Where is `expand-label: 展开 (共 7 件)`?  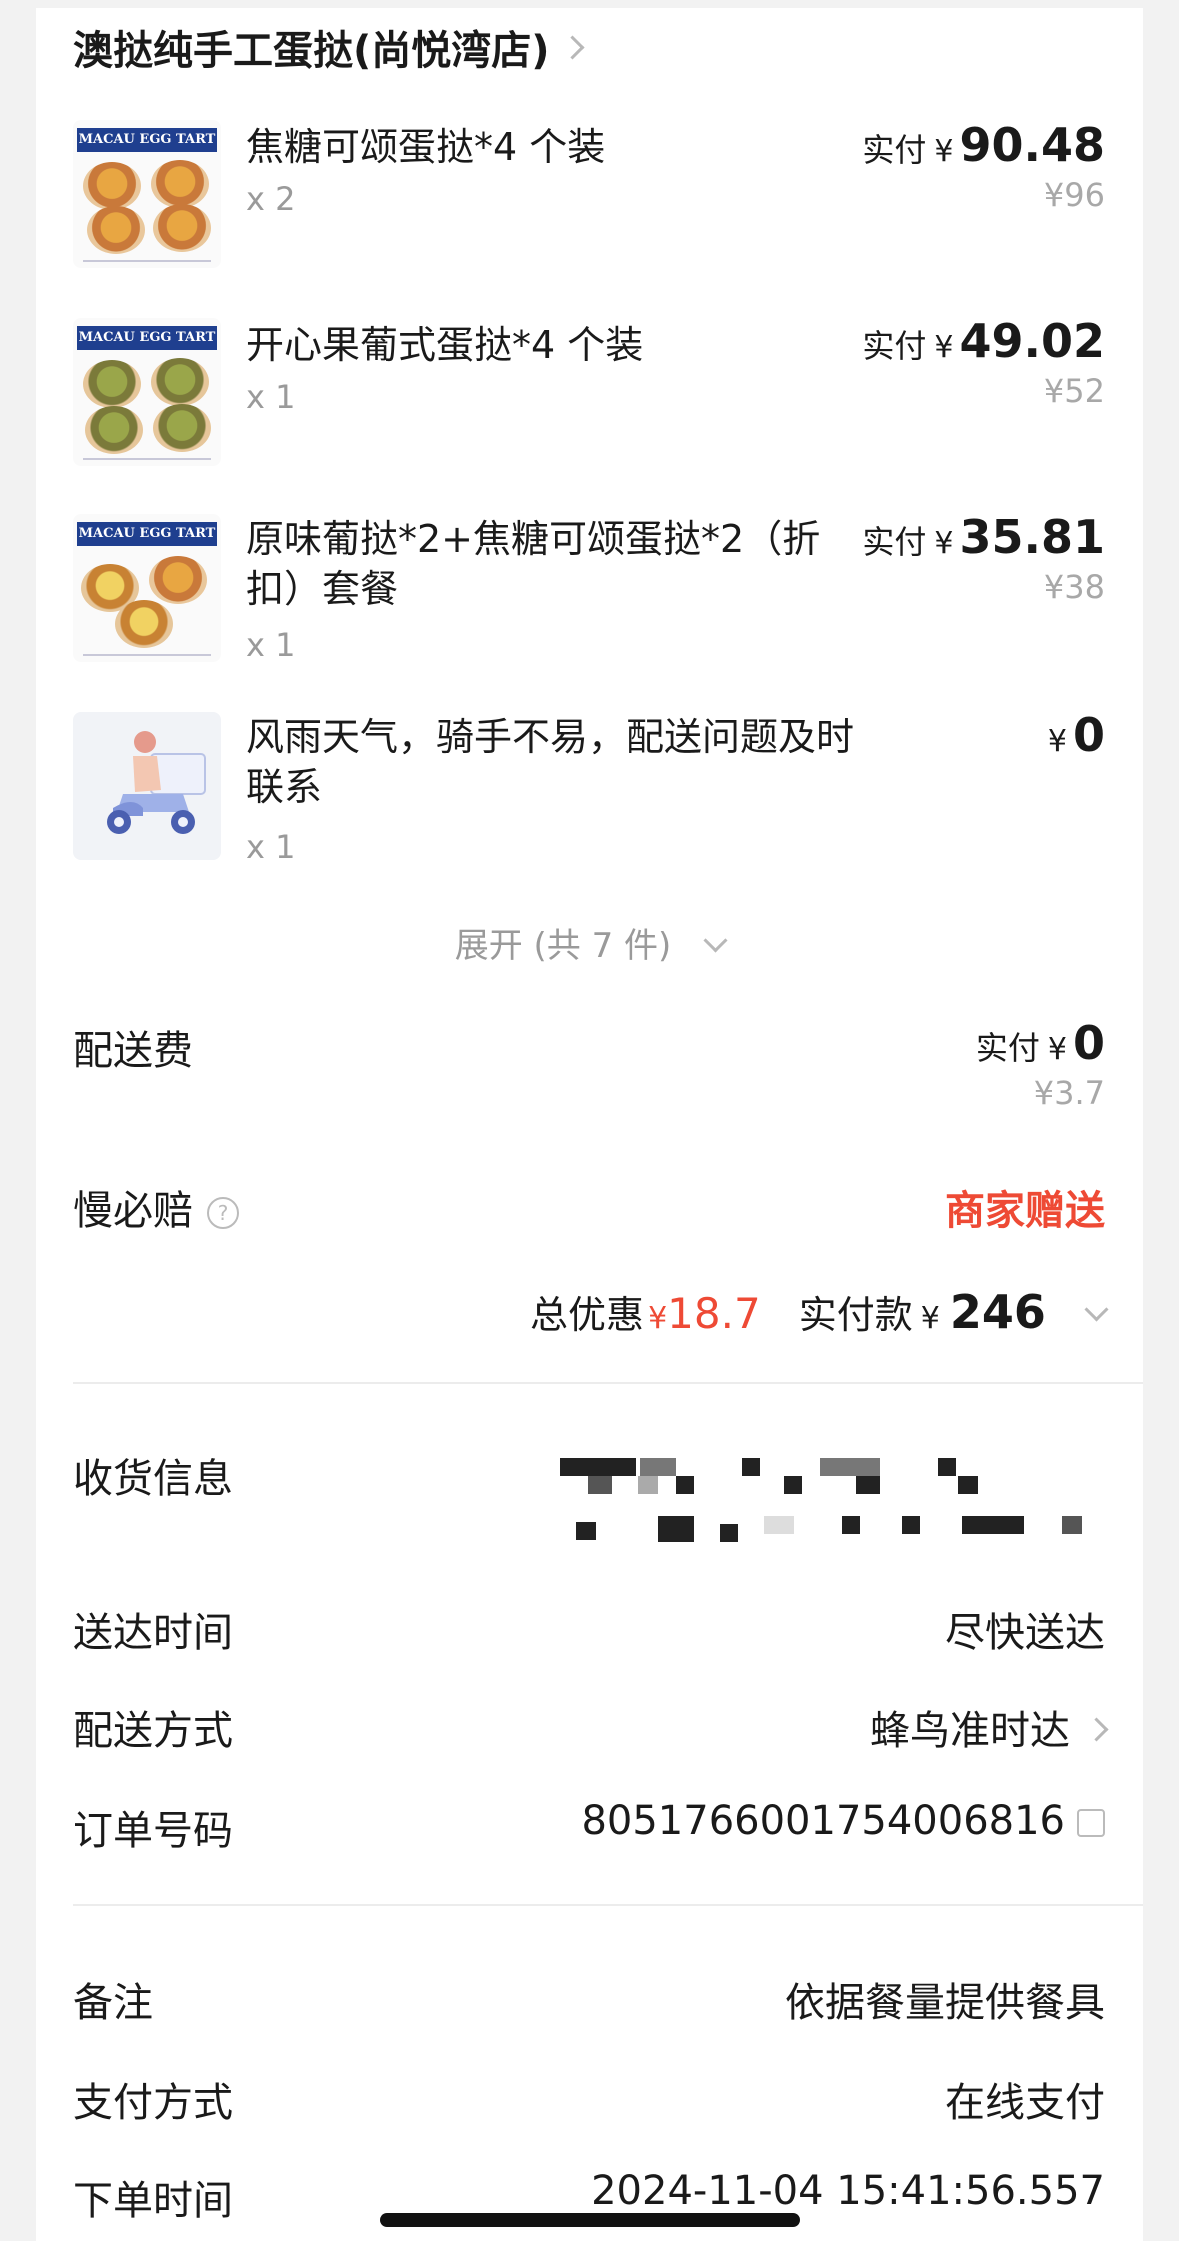 expand-label: 展开 (共 7 件) is located at coordinates (563, 946).